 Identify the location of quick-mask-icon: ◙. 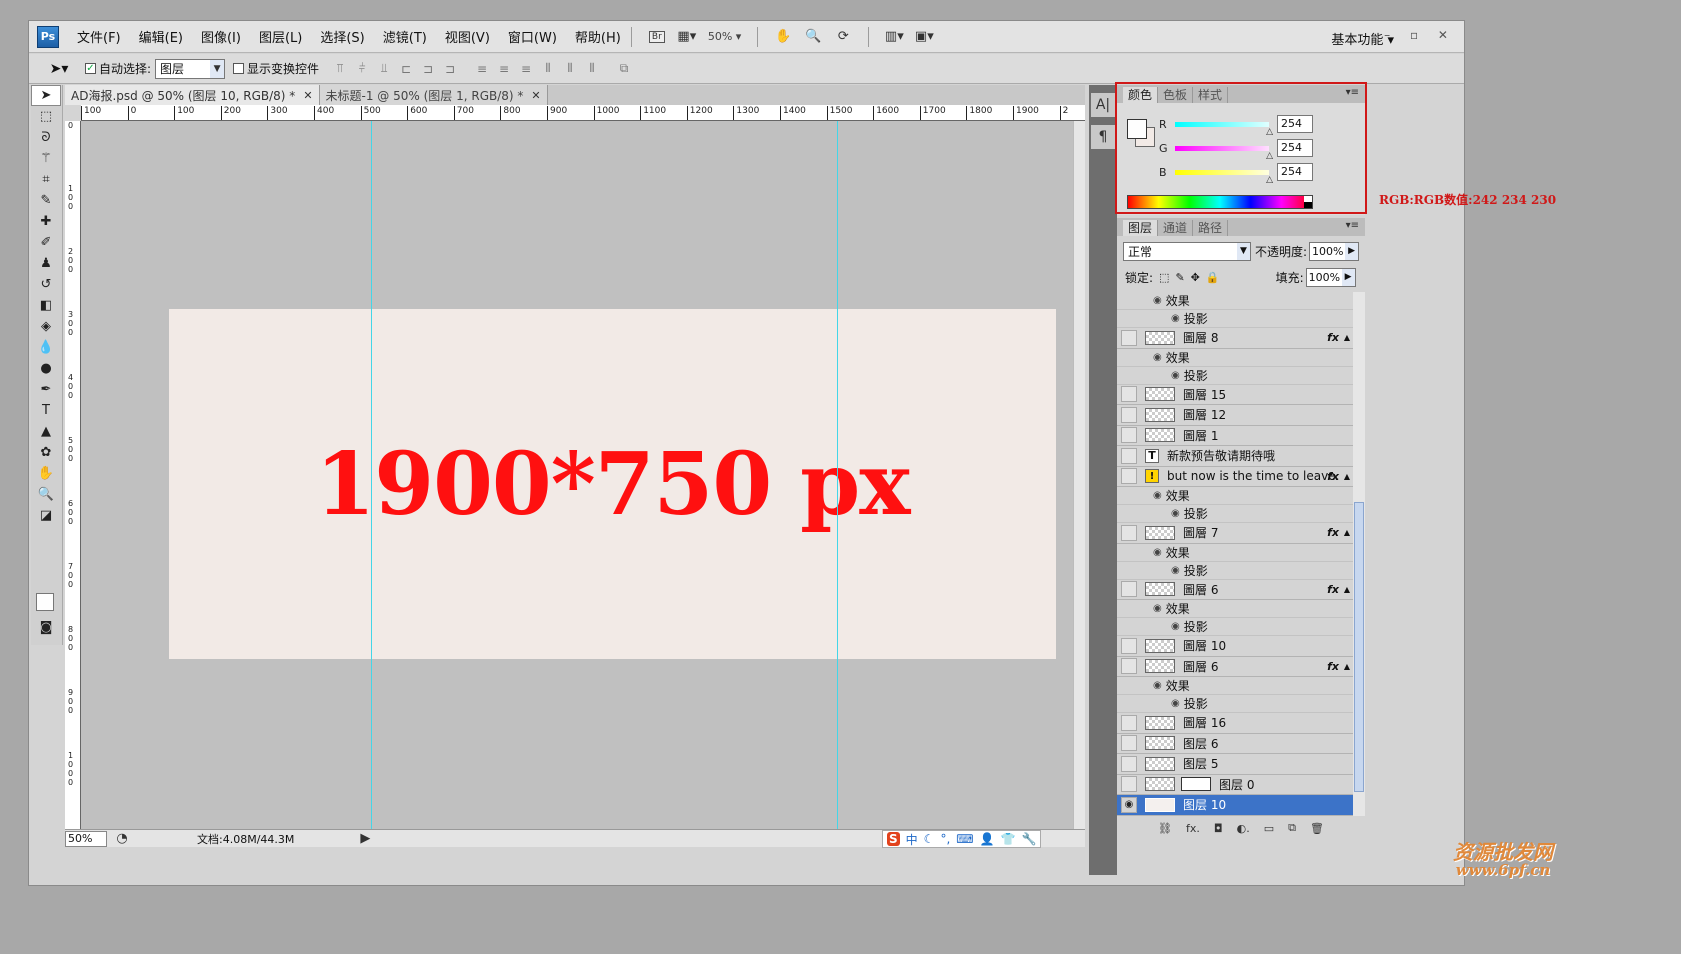
(46, 627).